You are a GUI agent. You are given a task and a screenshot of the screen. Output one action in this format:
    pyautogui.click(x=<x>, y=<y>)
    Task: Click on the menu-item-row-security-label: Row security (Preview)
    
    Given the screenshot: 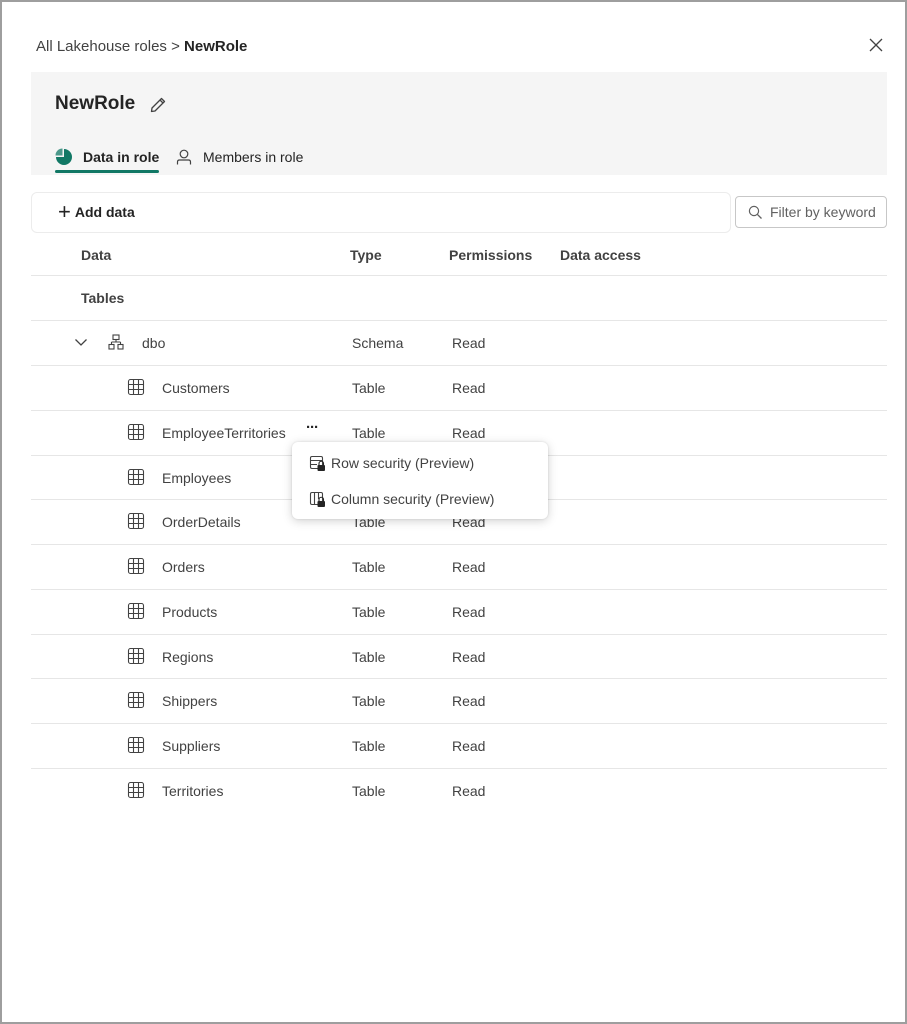 What is the action you would take?
    pyautogui.click(x=403, y=463)
    